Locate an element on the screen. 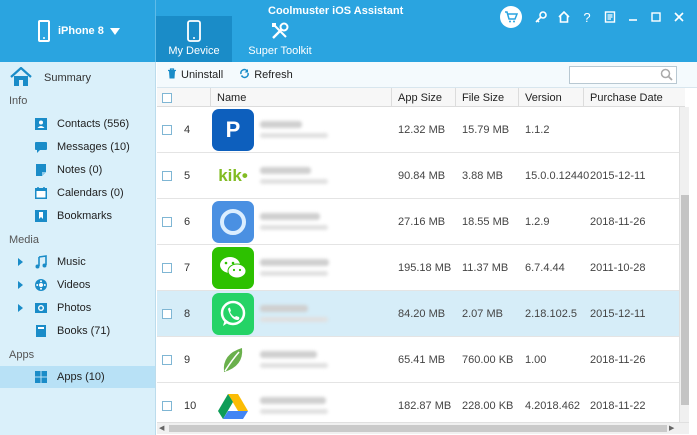 The image size is (697, 435). search-input is located at coordinates (623, 75).